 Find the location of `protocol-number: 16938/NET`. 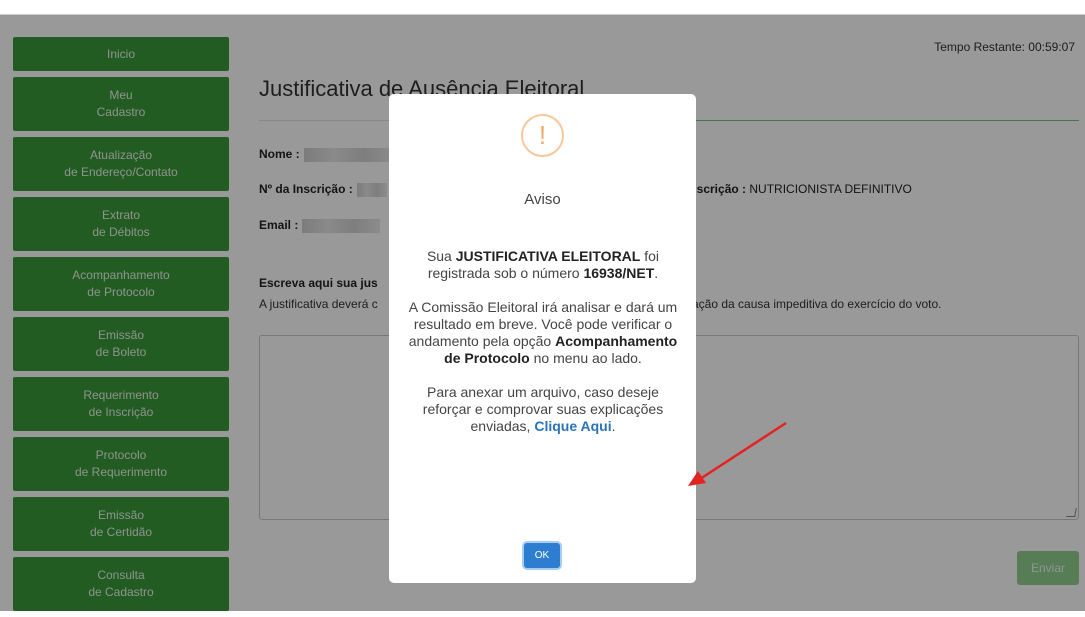

protocol-number: 16938/NET is located at coordinates (619, 273).